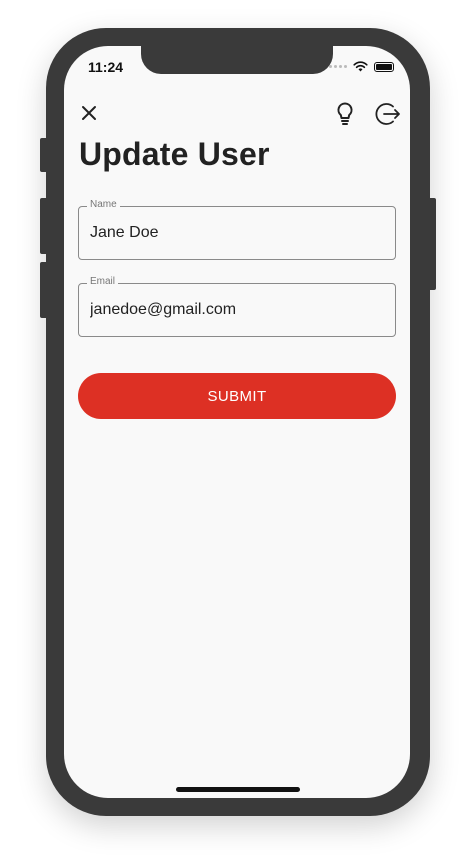  Describe the element at coordinates (238, 789) in the screenshot. I see `home-indicator` at that location.